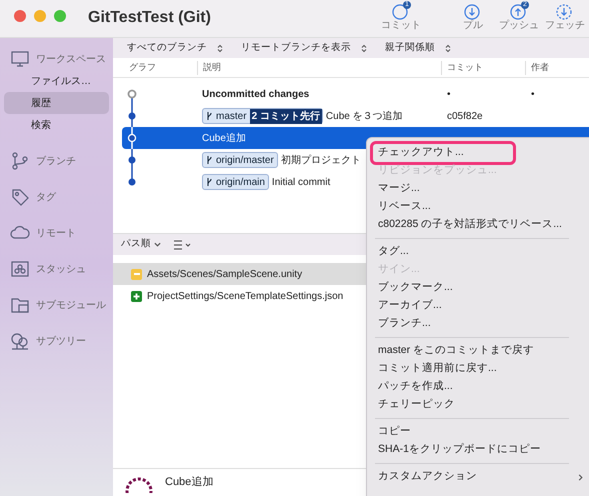  I want to click on column-header: コミット, so click(483, 67).